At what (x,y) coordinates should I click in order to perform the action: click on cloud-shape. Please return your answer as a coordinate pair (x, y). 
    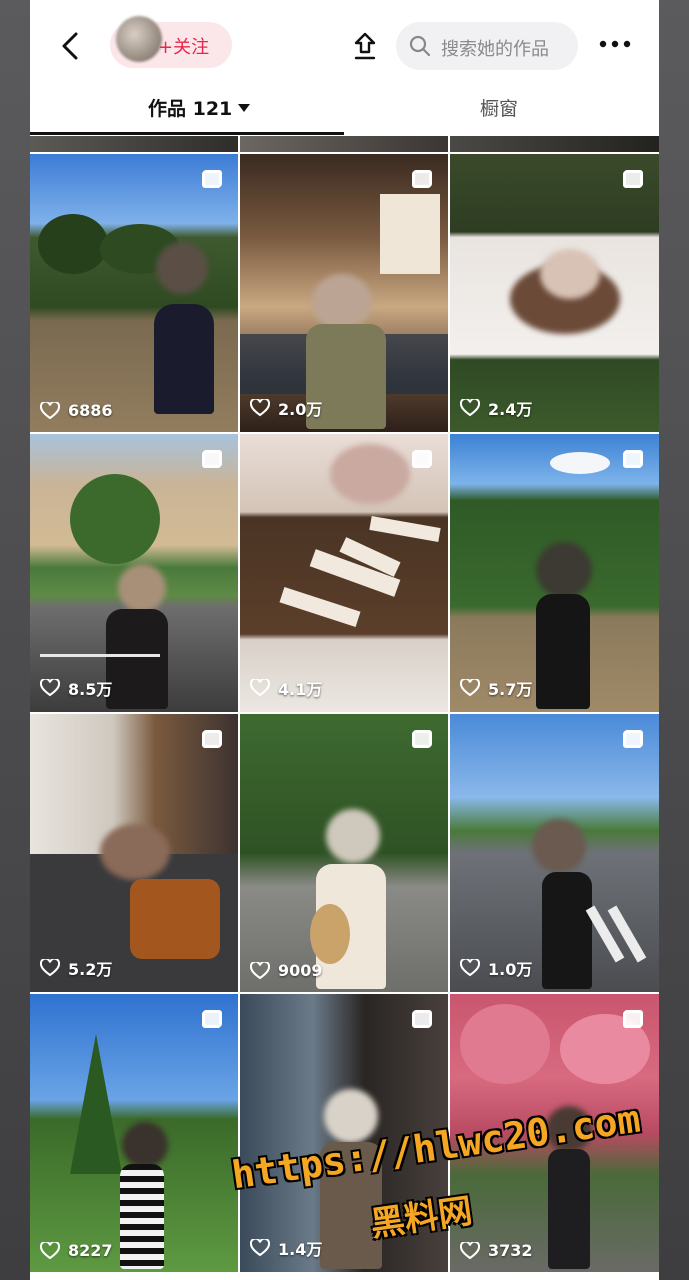
    Looking at the image, I should click on (580, 463).